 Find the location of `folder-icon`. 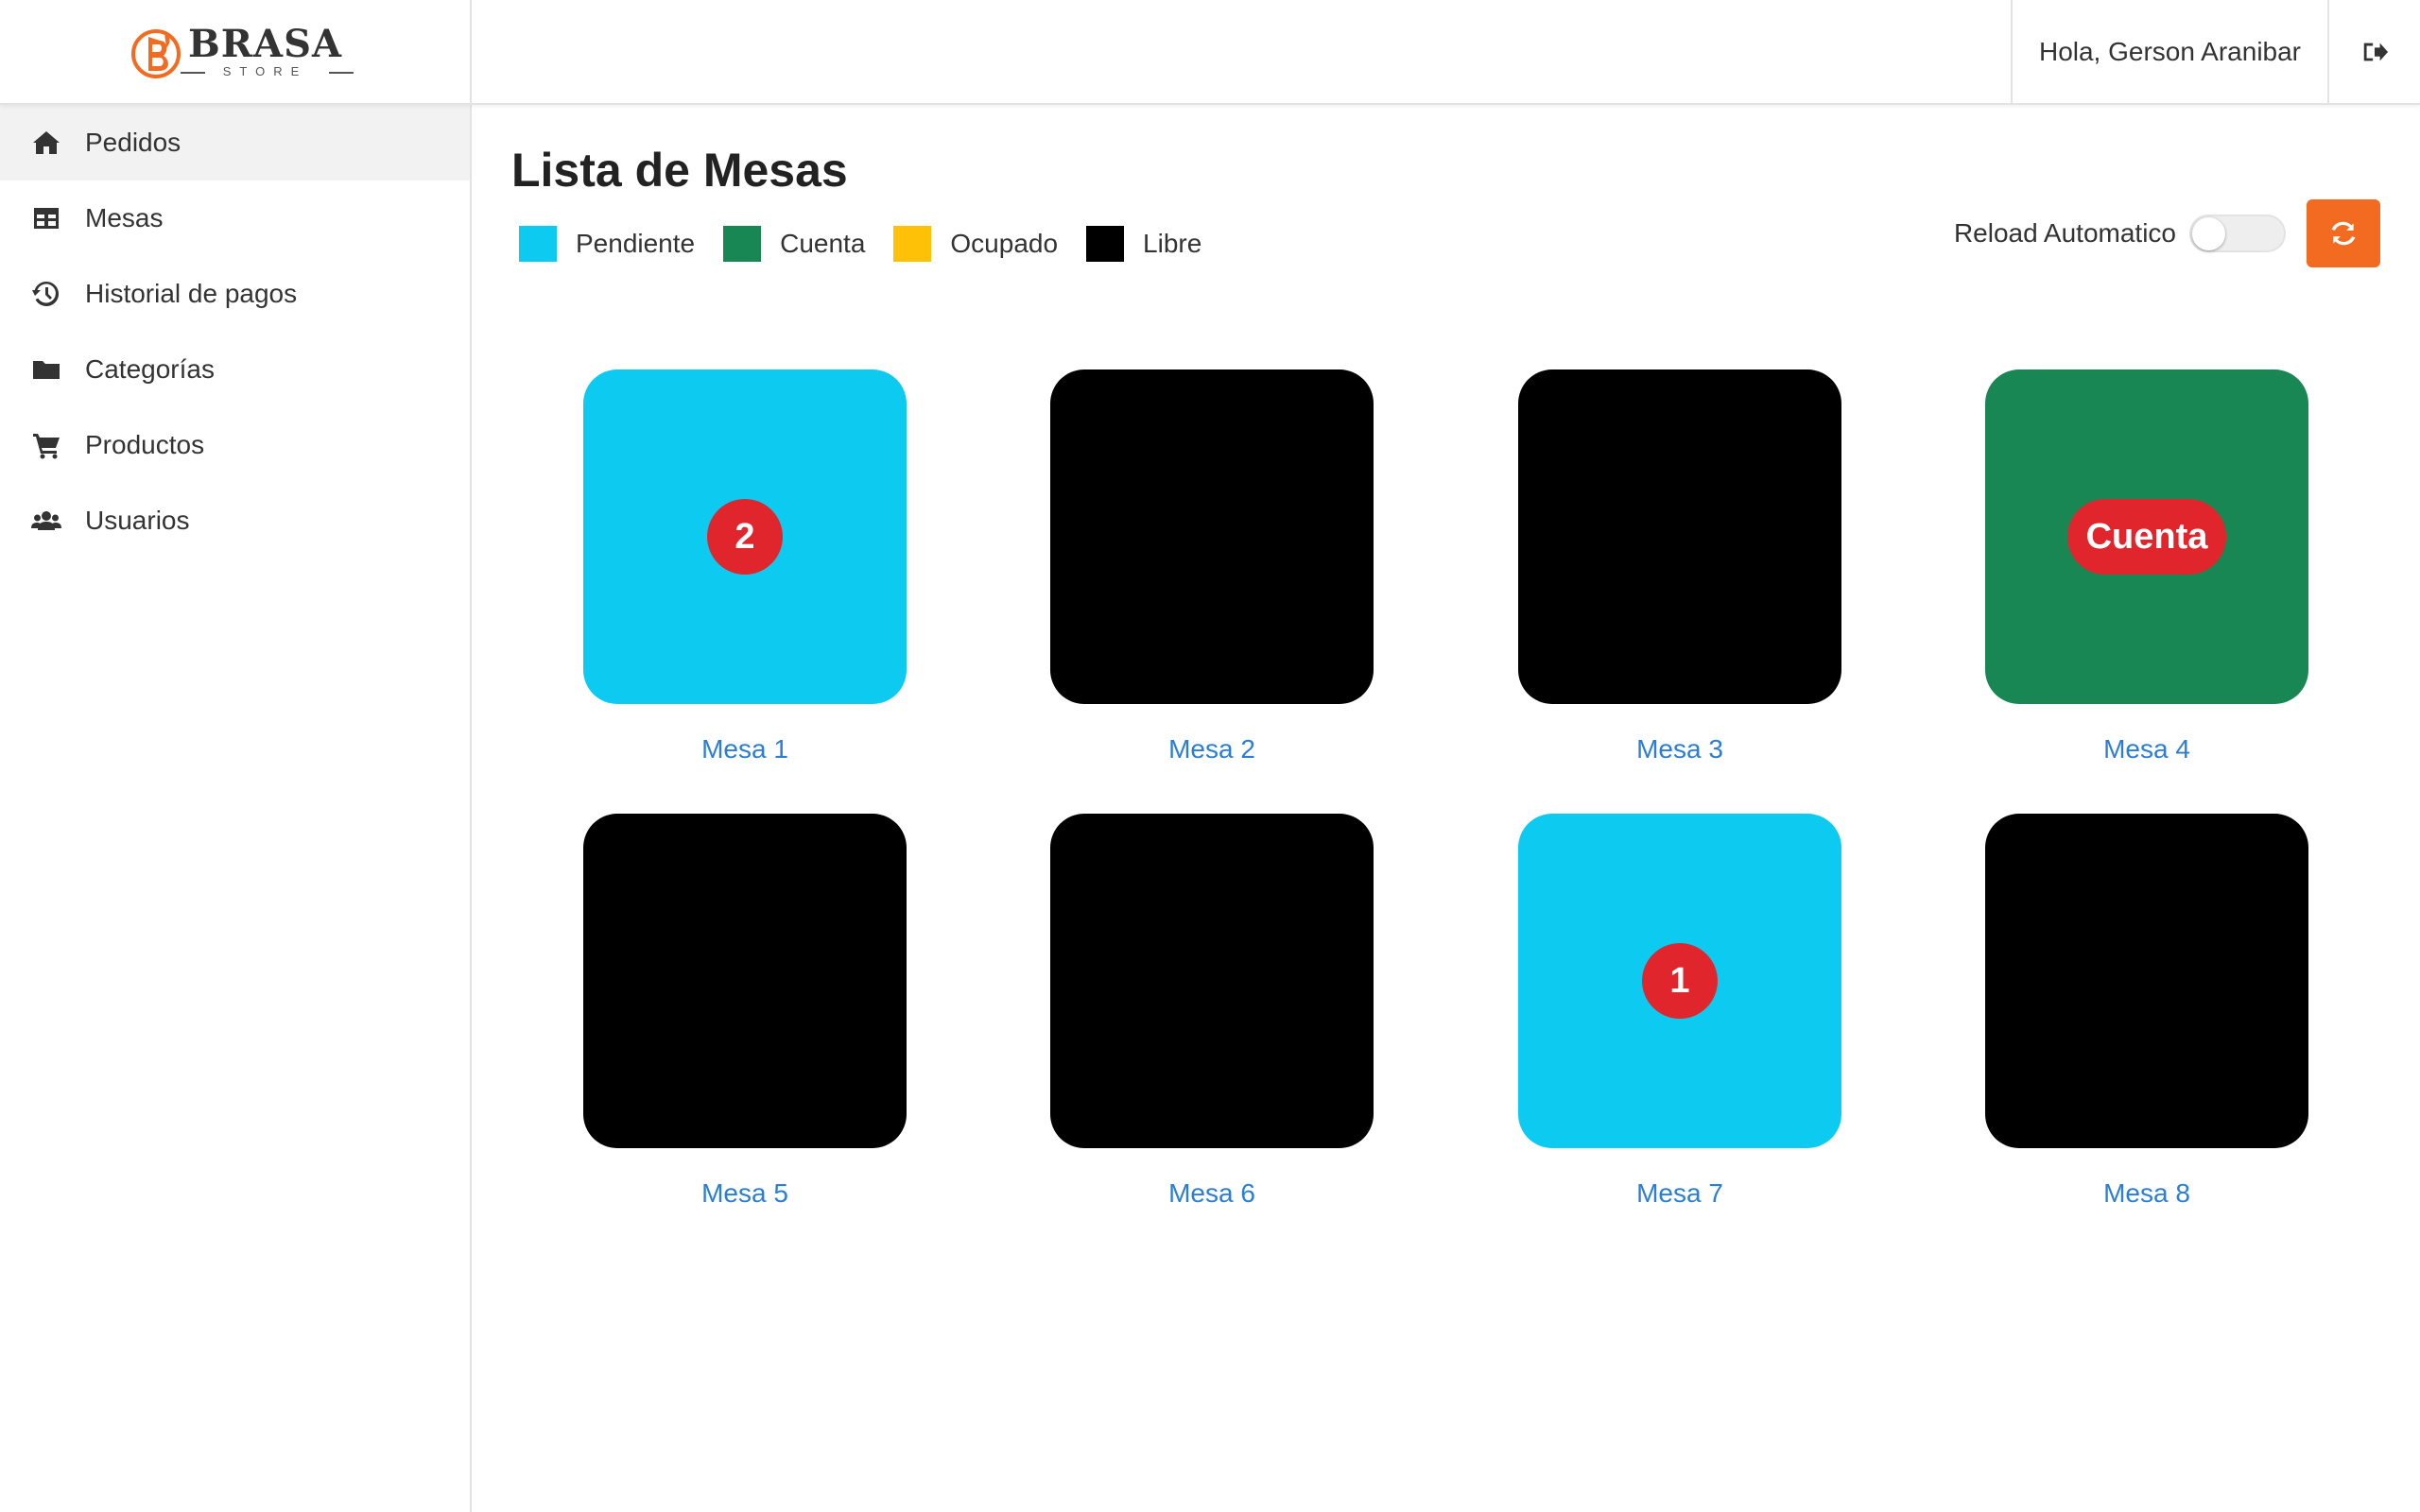

folder-icon is located at coordinates (46, 369).